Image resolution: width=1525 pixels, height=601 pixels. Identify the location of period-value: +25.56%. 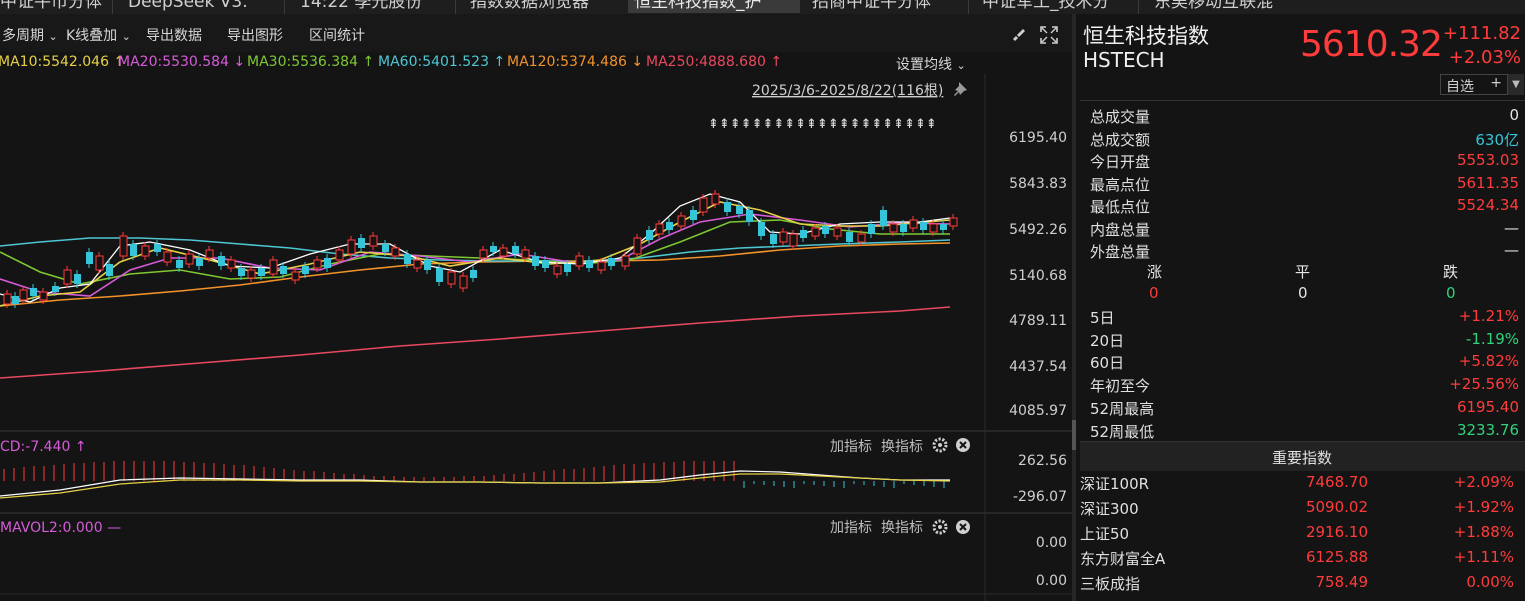
(1484, 384).